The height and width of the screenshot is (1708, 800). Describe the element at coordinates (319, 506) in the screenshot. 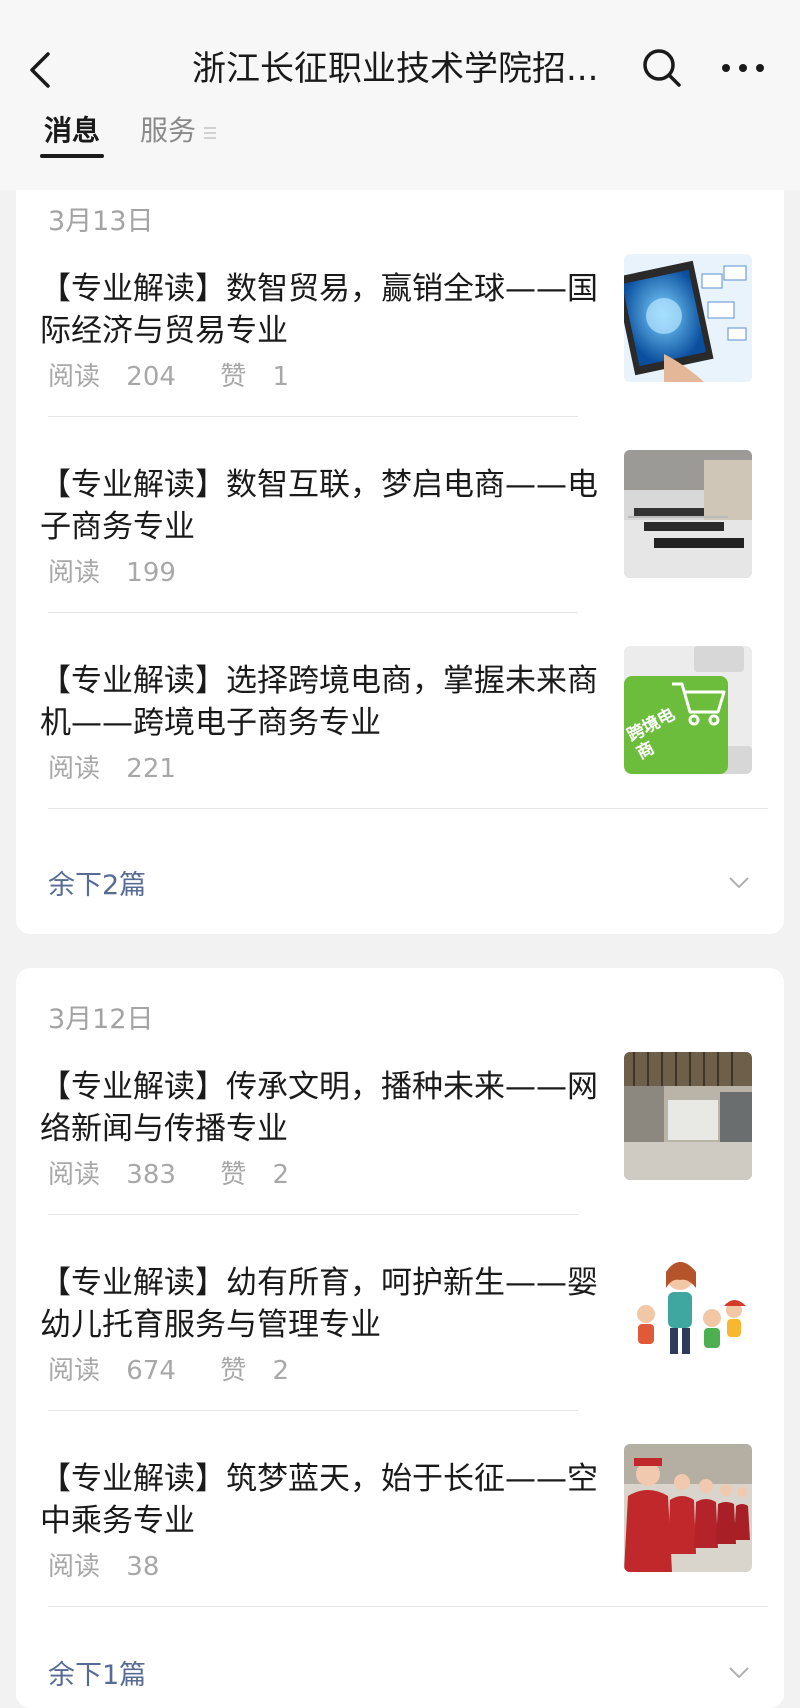

I see `article-title: 【专业解读】数智互联，梦启电商——电子商务专业` at that location.